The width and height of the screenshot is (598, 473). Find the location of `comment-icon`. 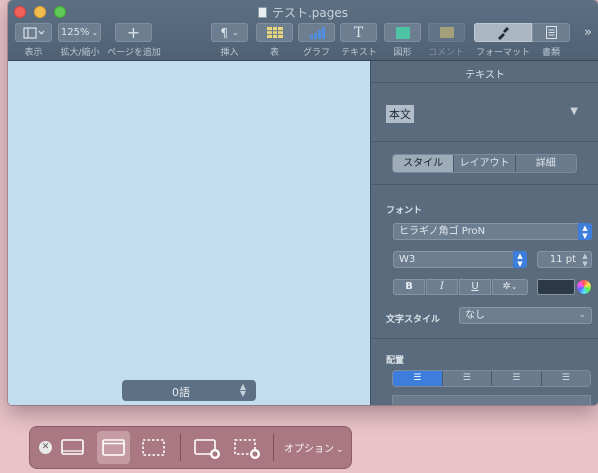

comment-icon is located at coordinates (446, 32).